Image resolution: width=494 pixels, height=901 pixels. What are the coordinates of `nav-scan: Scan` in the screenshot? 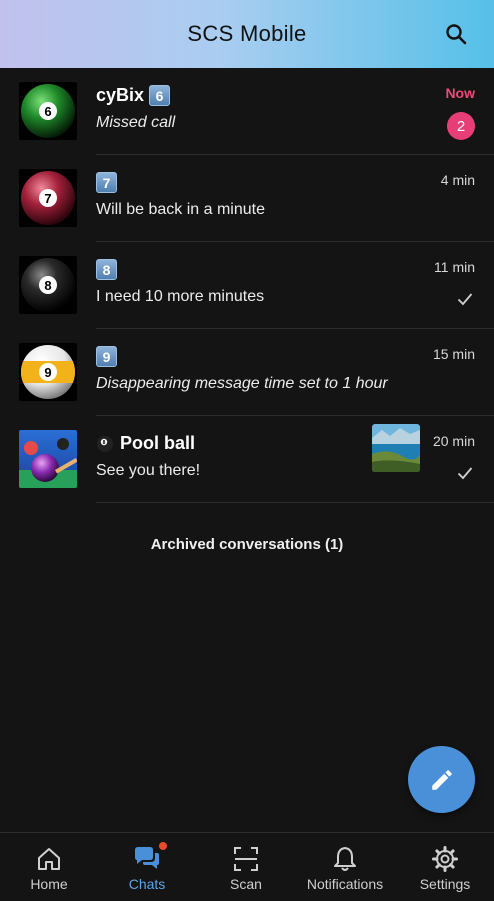 It's located at (246, 867).